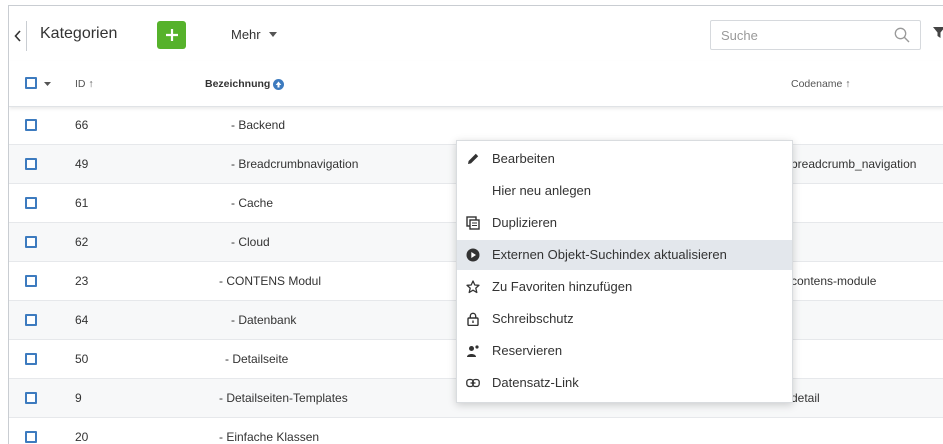 This screenshot has width=943, height=444. I want to click on menu-item-label: Zu Favoriten hinzufügen, so click(562, 286).